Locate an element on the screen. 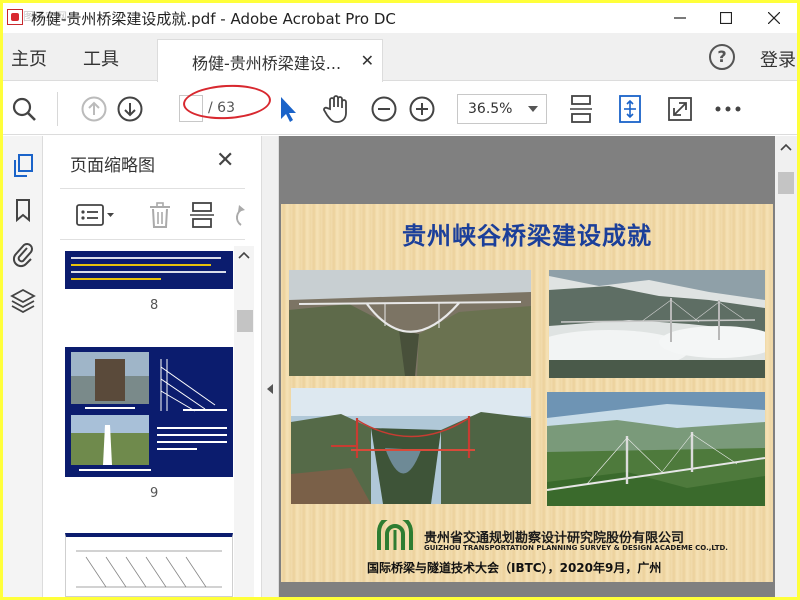 This screenshot has height=600, width=800. rotate-icon is located at coordinates (240, 215).